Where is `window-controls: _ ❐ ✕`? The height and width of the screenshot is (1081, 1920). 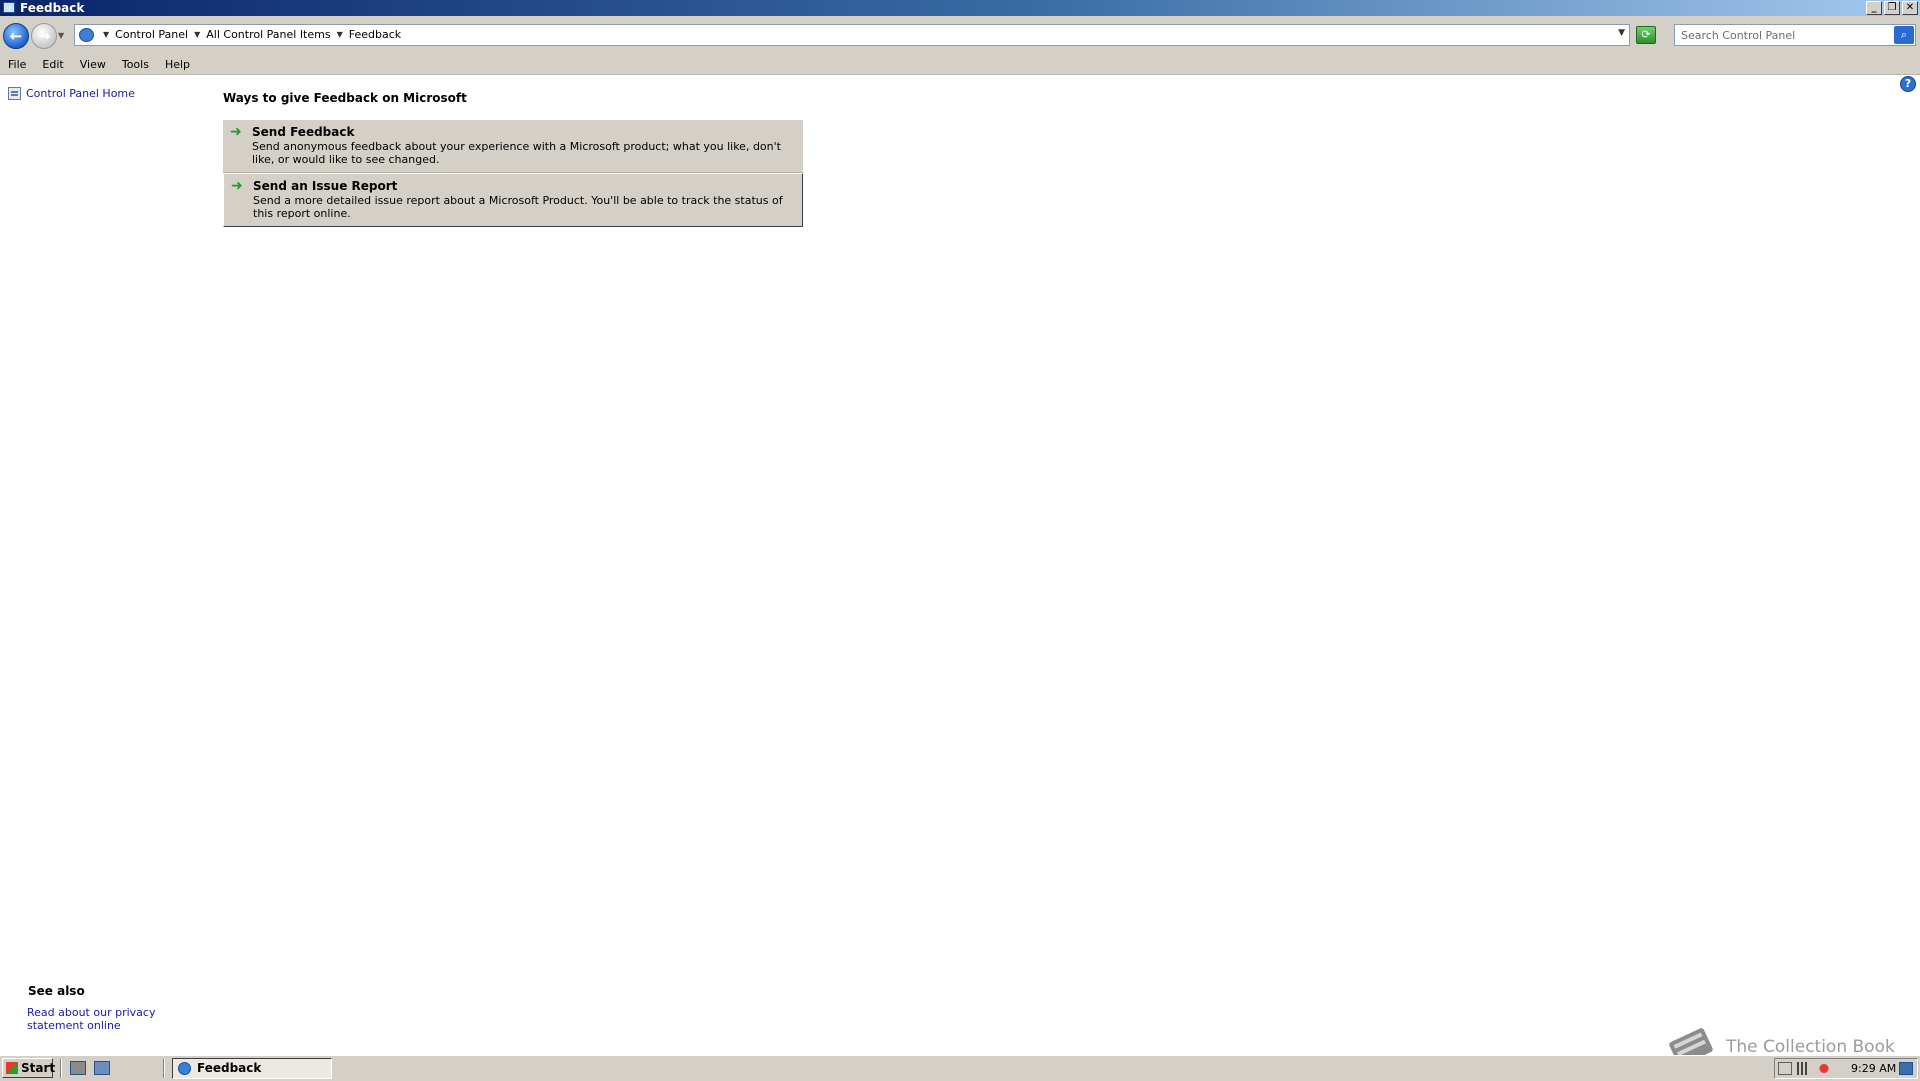 window-controls: _ ❐ ✕ is located at coordinates (1892, 8).